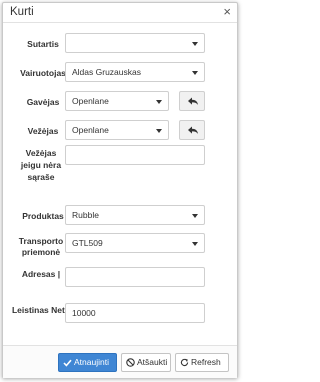  What do you see at coordinates (117, 101) in the screenshot?
I see `gavejas-select: Openlane` at bounding box center [117, 101].